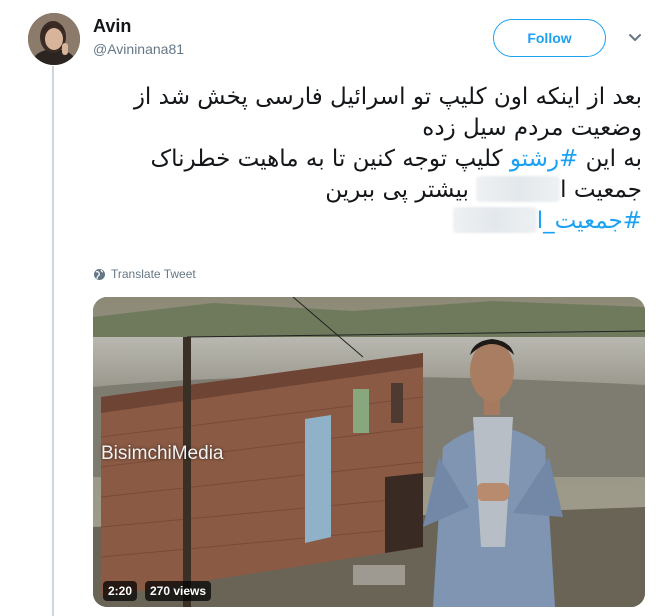 The height and width of the screenshot is (616, 672). Describe the element at coordinates (549, 38) in the screenshot. I see `follow-button: Follow` at that location.